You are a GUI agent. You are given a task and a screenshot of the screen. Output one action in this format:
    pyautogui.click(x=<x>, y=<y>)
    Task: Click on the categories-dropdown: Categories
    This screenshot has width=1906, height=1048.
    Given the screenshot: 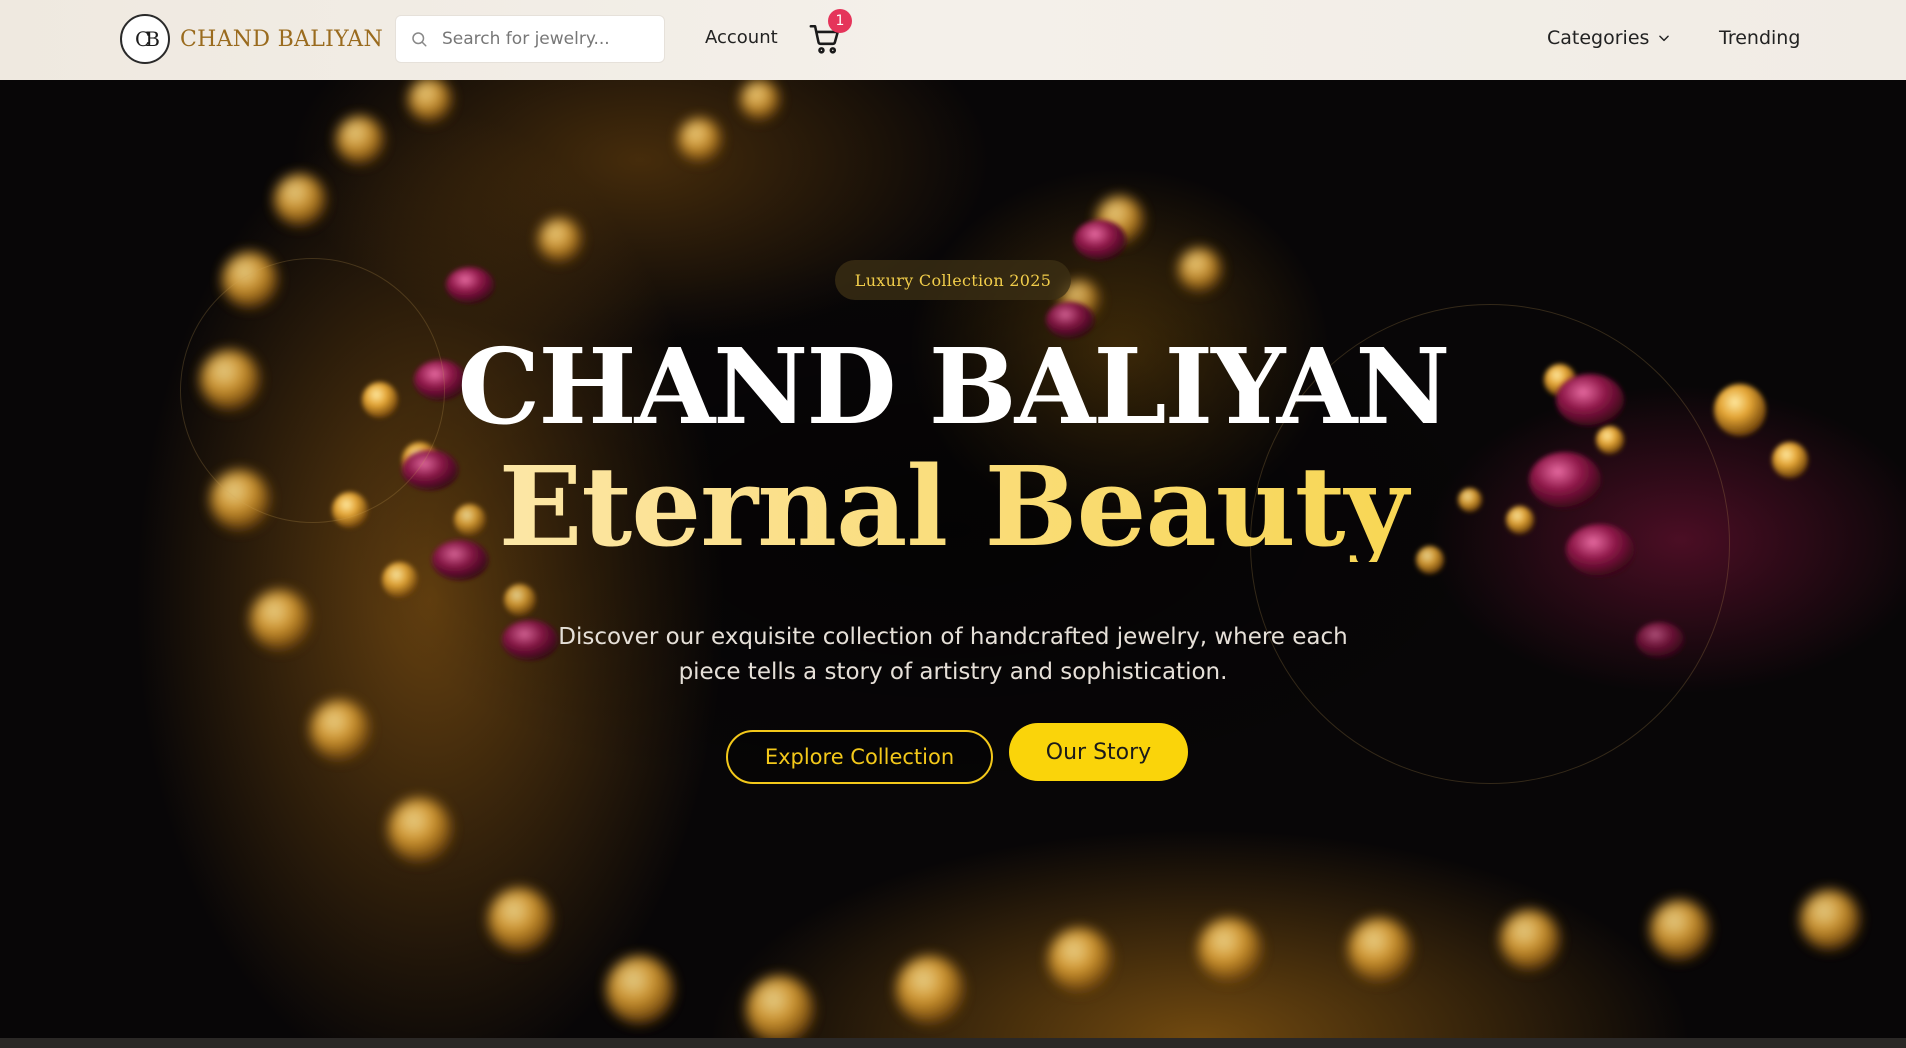 What is the action you would take?
    pyautogui.click(x=1609, y=38)
    